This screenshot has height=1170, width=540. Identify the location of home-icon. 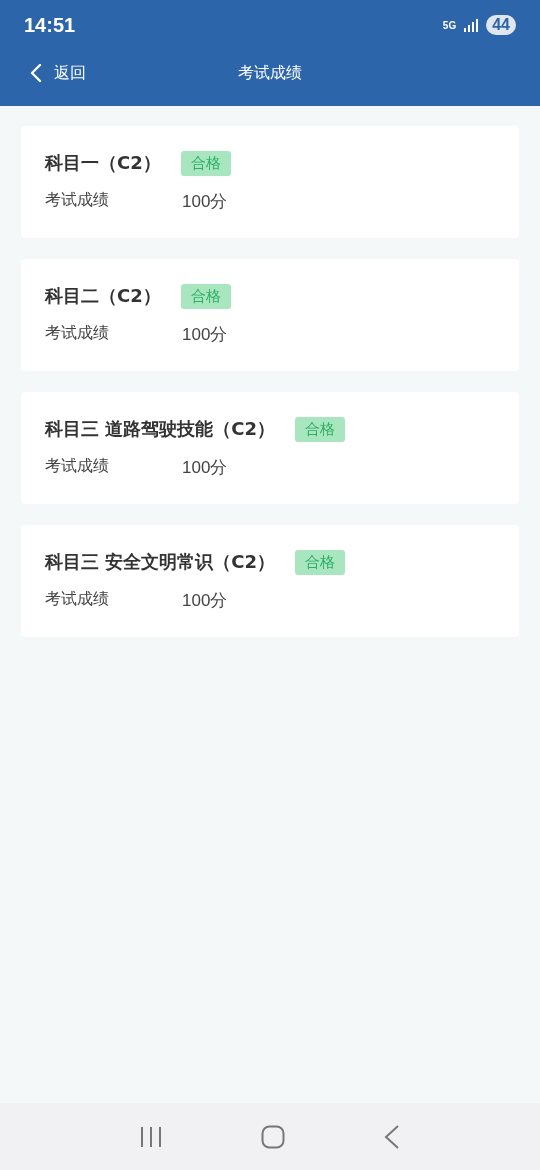
(273, 1136).